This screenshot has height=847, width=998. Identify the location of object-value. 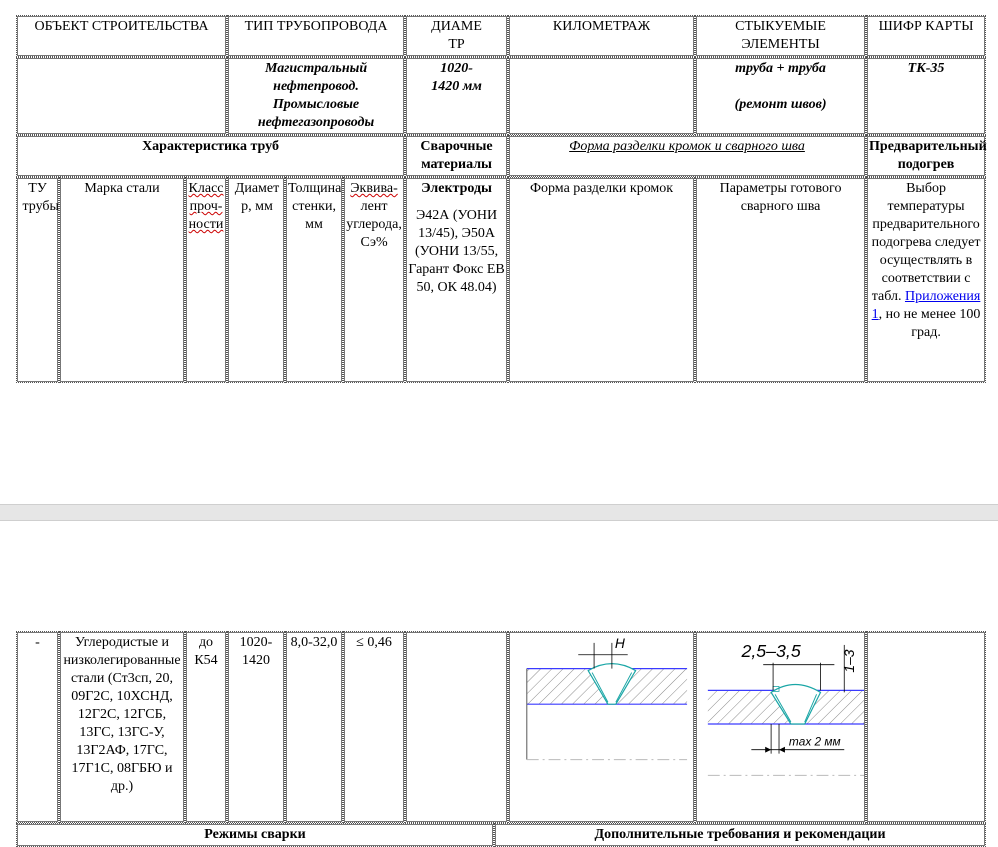
(122, 96).